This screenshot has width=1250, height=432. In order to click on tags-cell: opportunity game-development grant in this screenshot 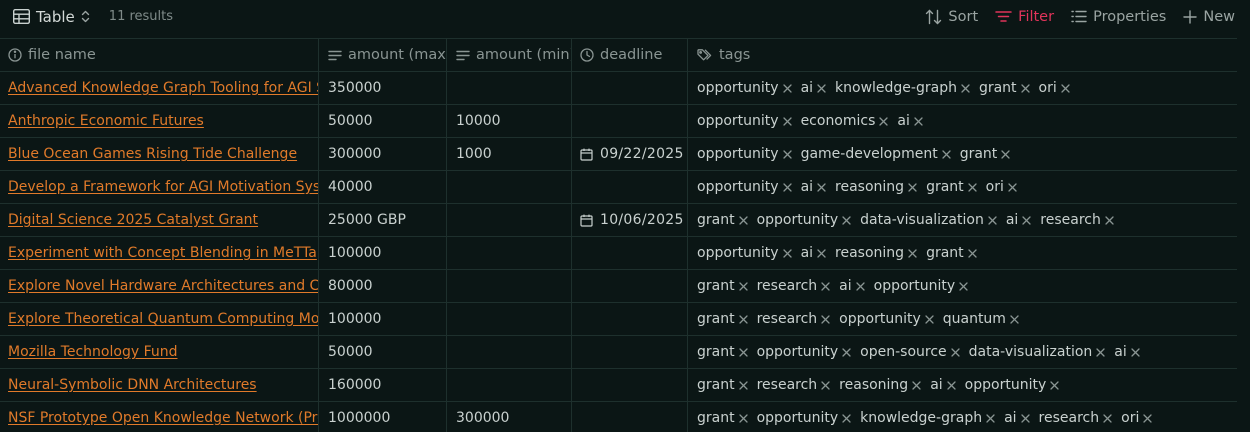, I will do `click(962, 154)`.